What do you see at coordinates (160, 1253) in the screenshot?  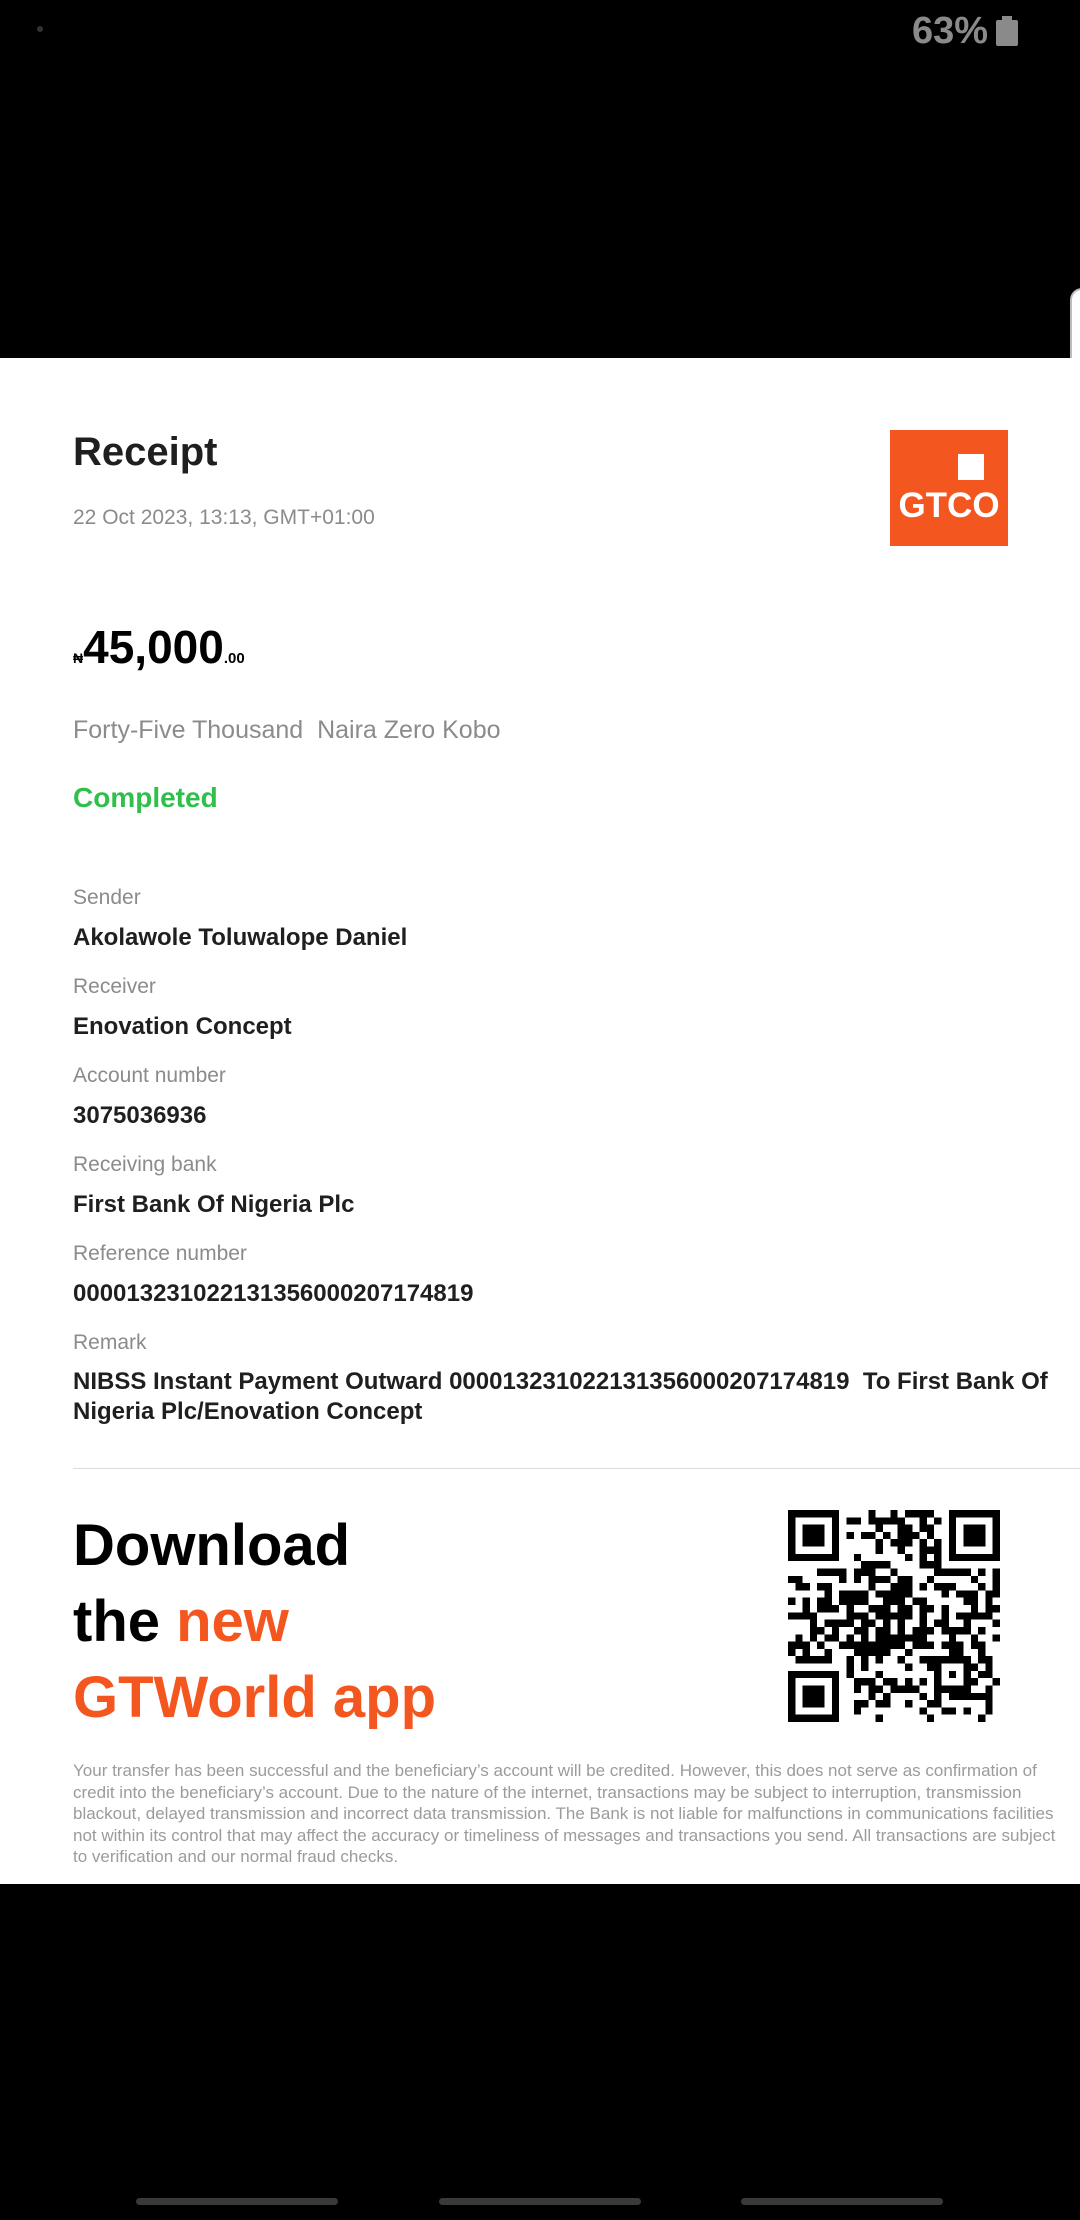 I see `reference-number-label: Reference number` at bounding box center [160, 1253].